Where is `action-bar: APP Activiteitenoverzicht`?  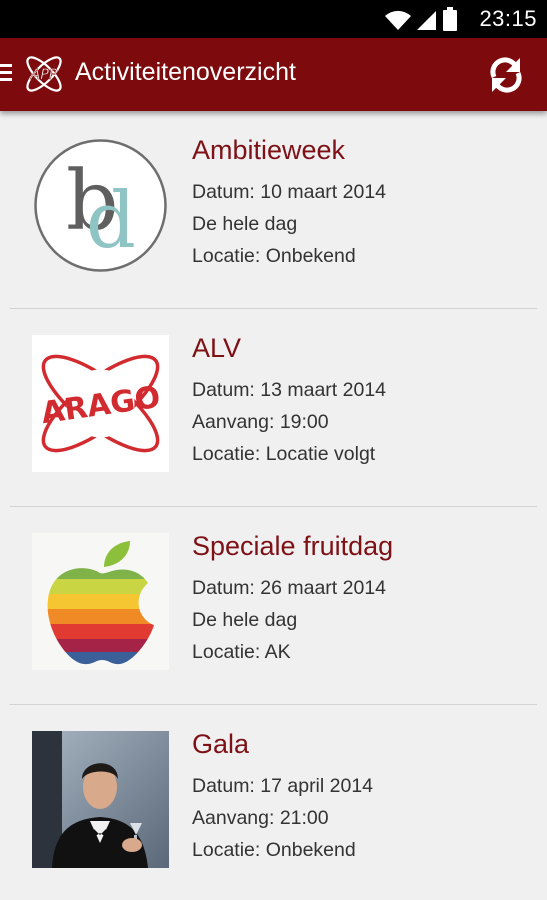 action-bar: APP Activiteitenoverzicht is located at coordinates (273, 74).